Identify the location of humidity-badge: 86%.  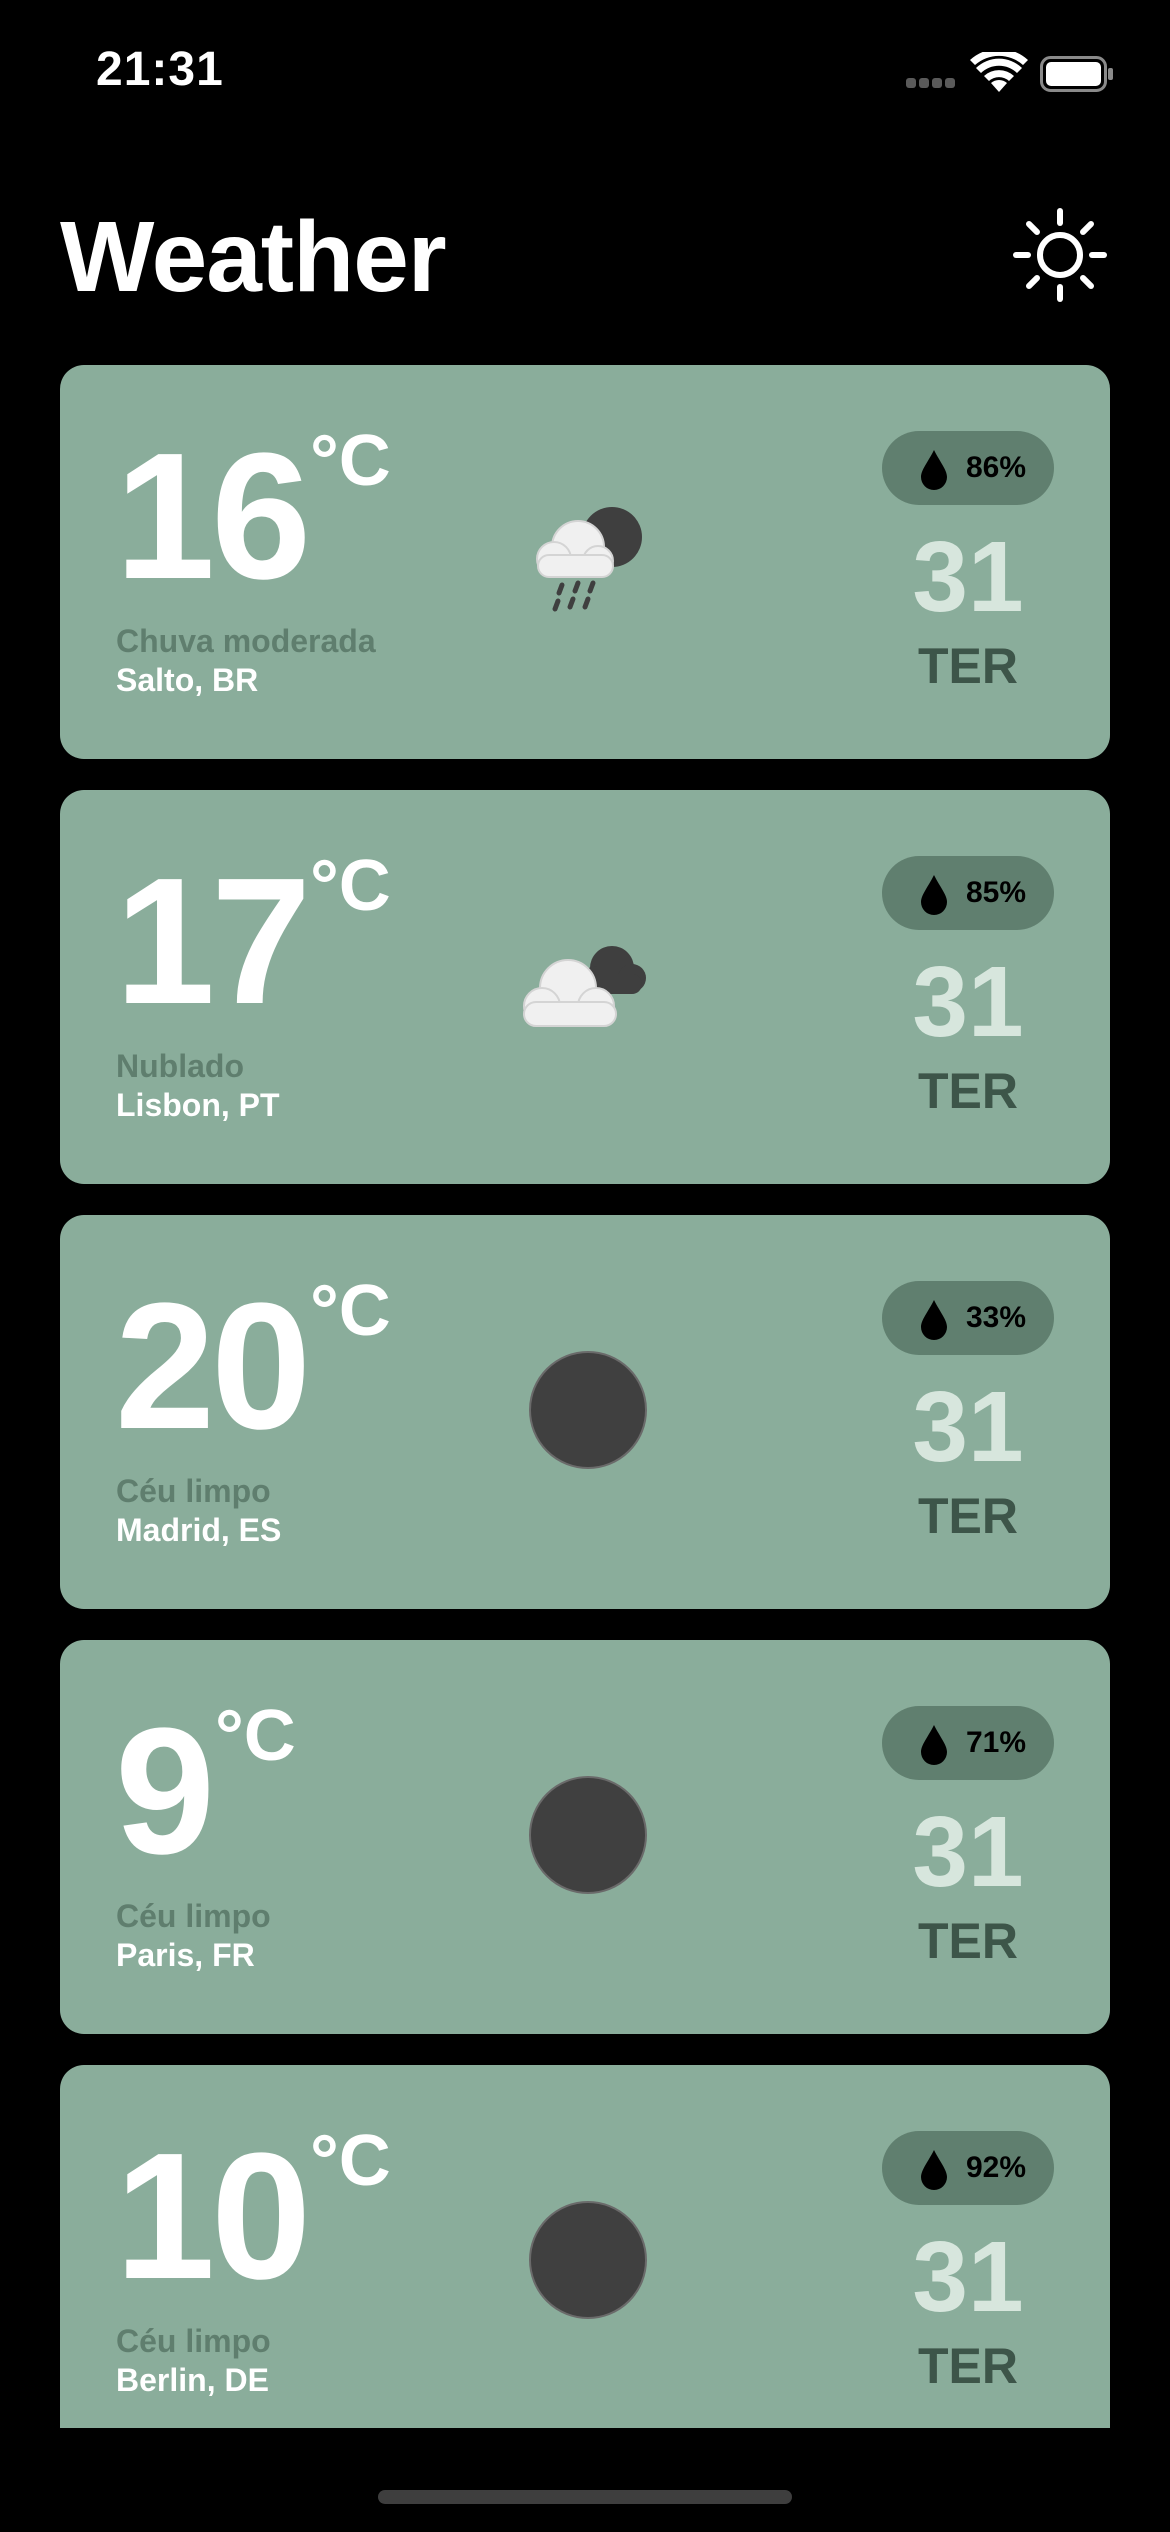
(968, 468).